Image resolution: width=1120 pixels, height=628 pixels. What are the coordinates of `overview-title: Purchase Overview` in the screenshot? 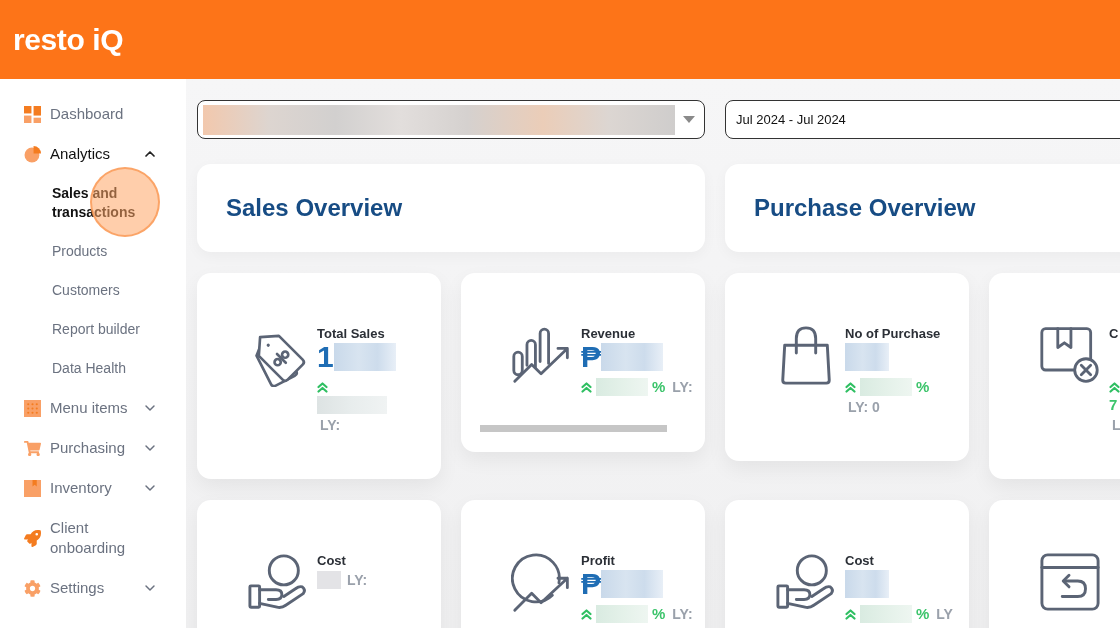 It's located at (865, 208).